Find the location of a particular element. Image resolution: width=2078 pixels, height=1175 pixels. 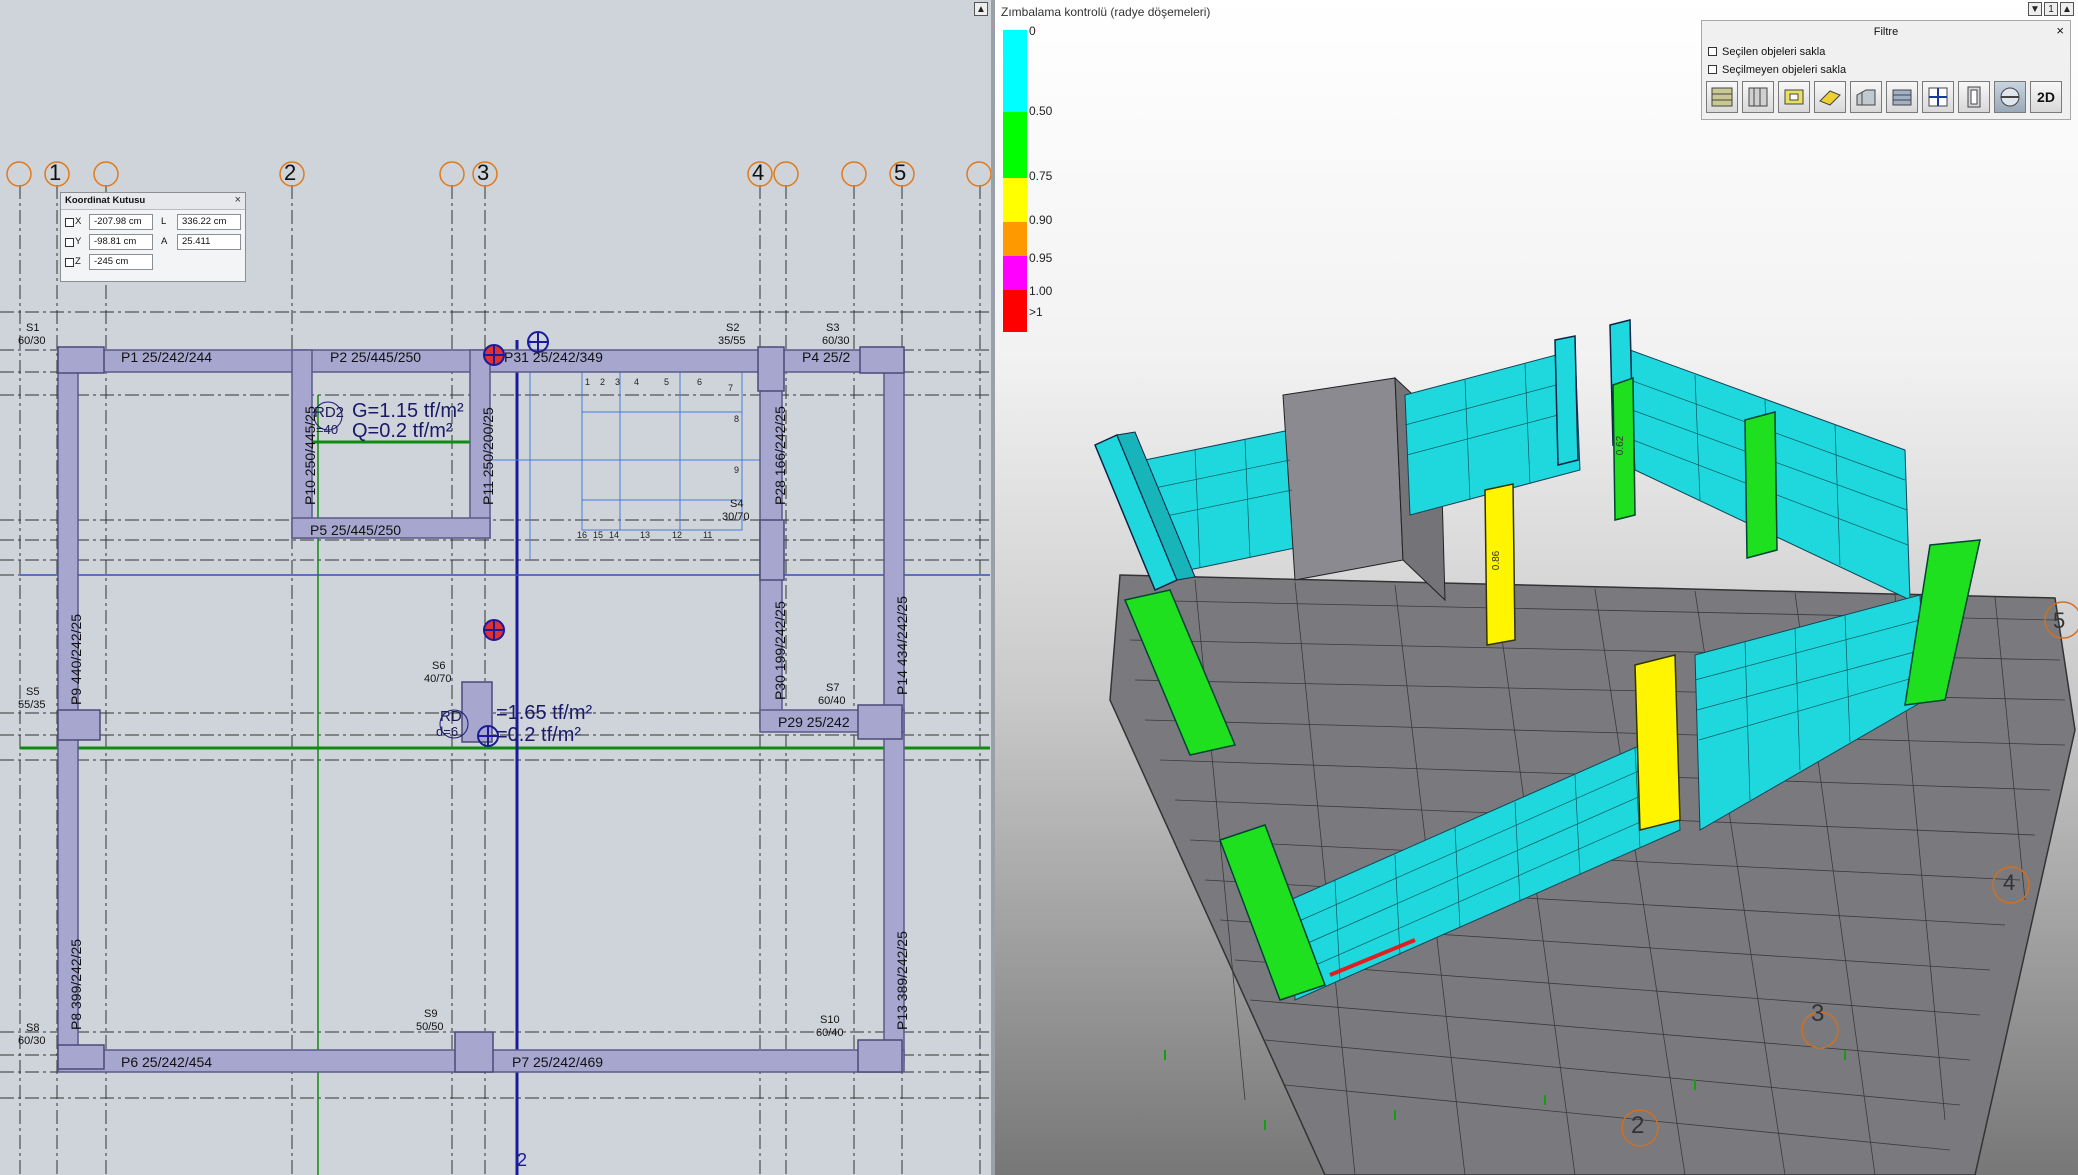

x-field: -207.98 cm is located at coordinates (121, 222).